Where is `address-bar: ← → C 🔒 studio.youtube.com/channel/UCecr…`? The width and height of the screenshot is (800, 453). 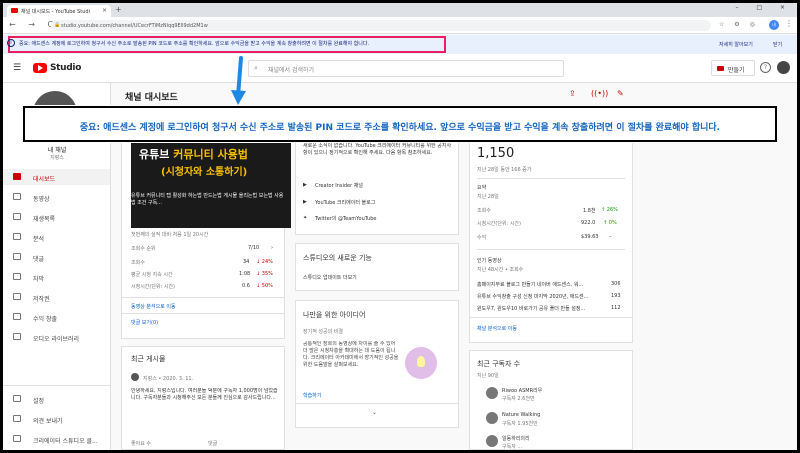
address-bar: ← → C 🔒 studio.youtube.com/channel/UCecr… is located at coordinates (400, 25).